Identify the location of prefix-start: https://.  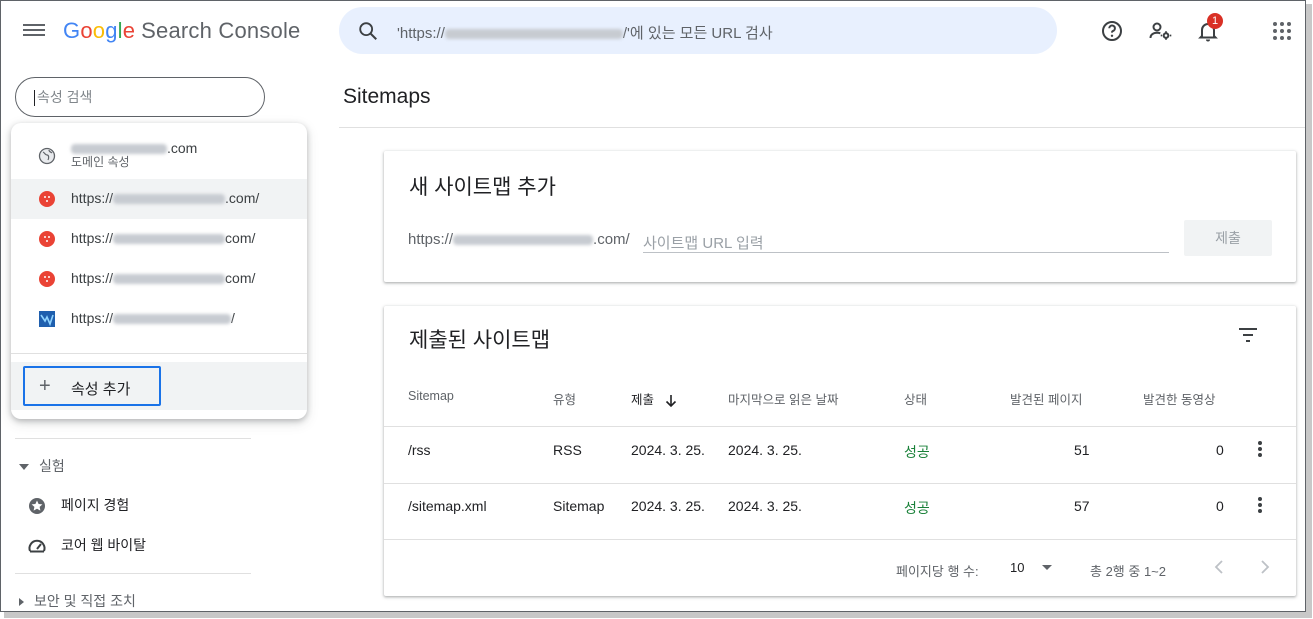
(431, 239).